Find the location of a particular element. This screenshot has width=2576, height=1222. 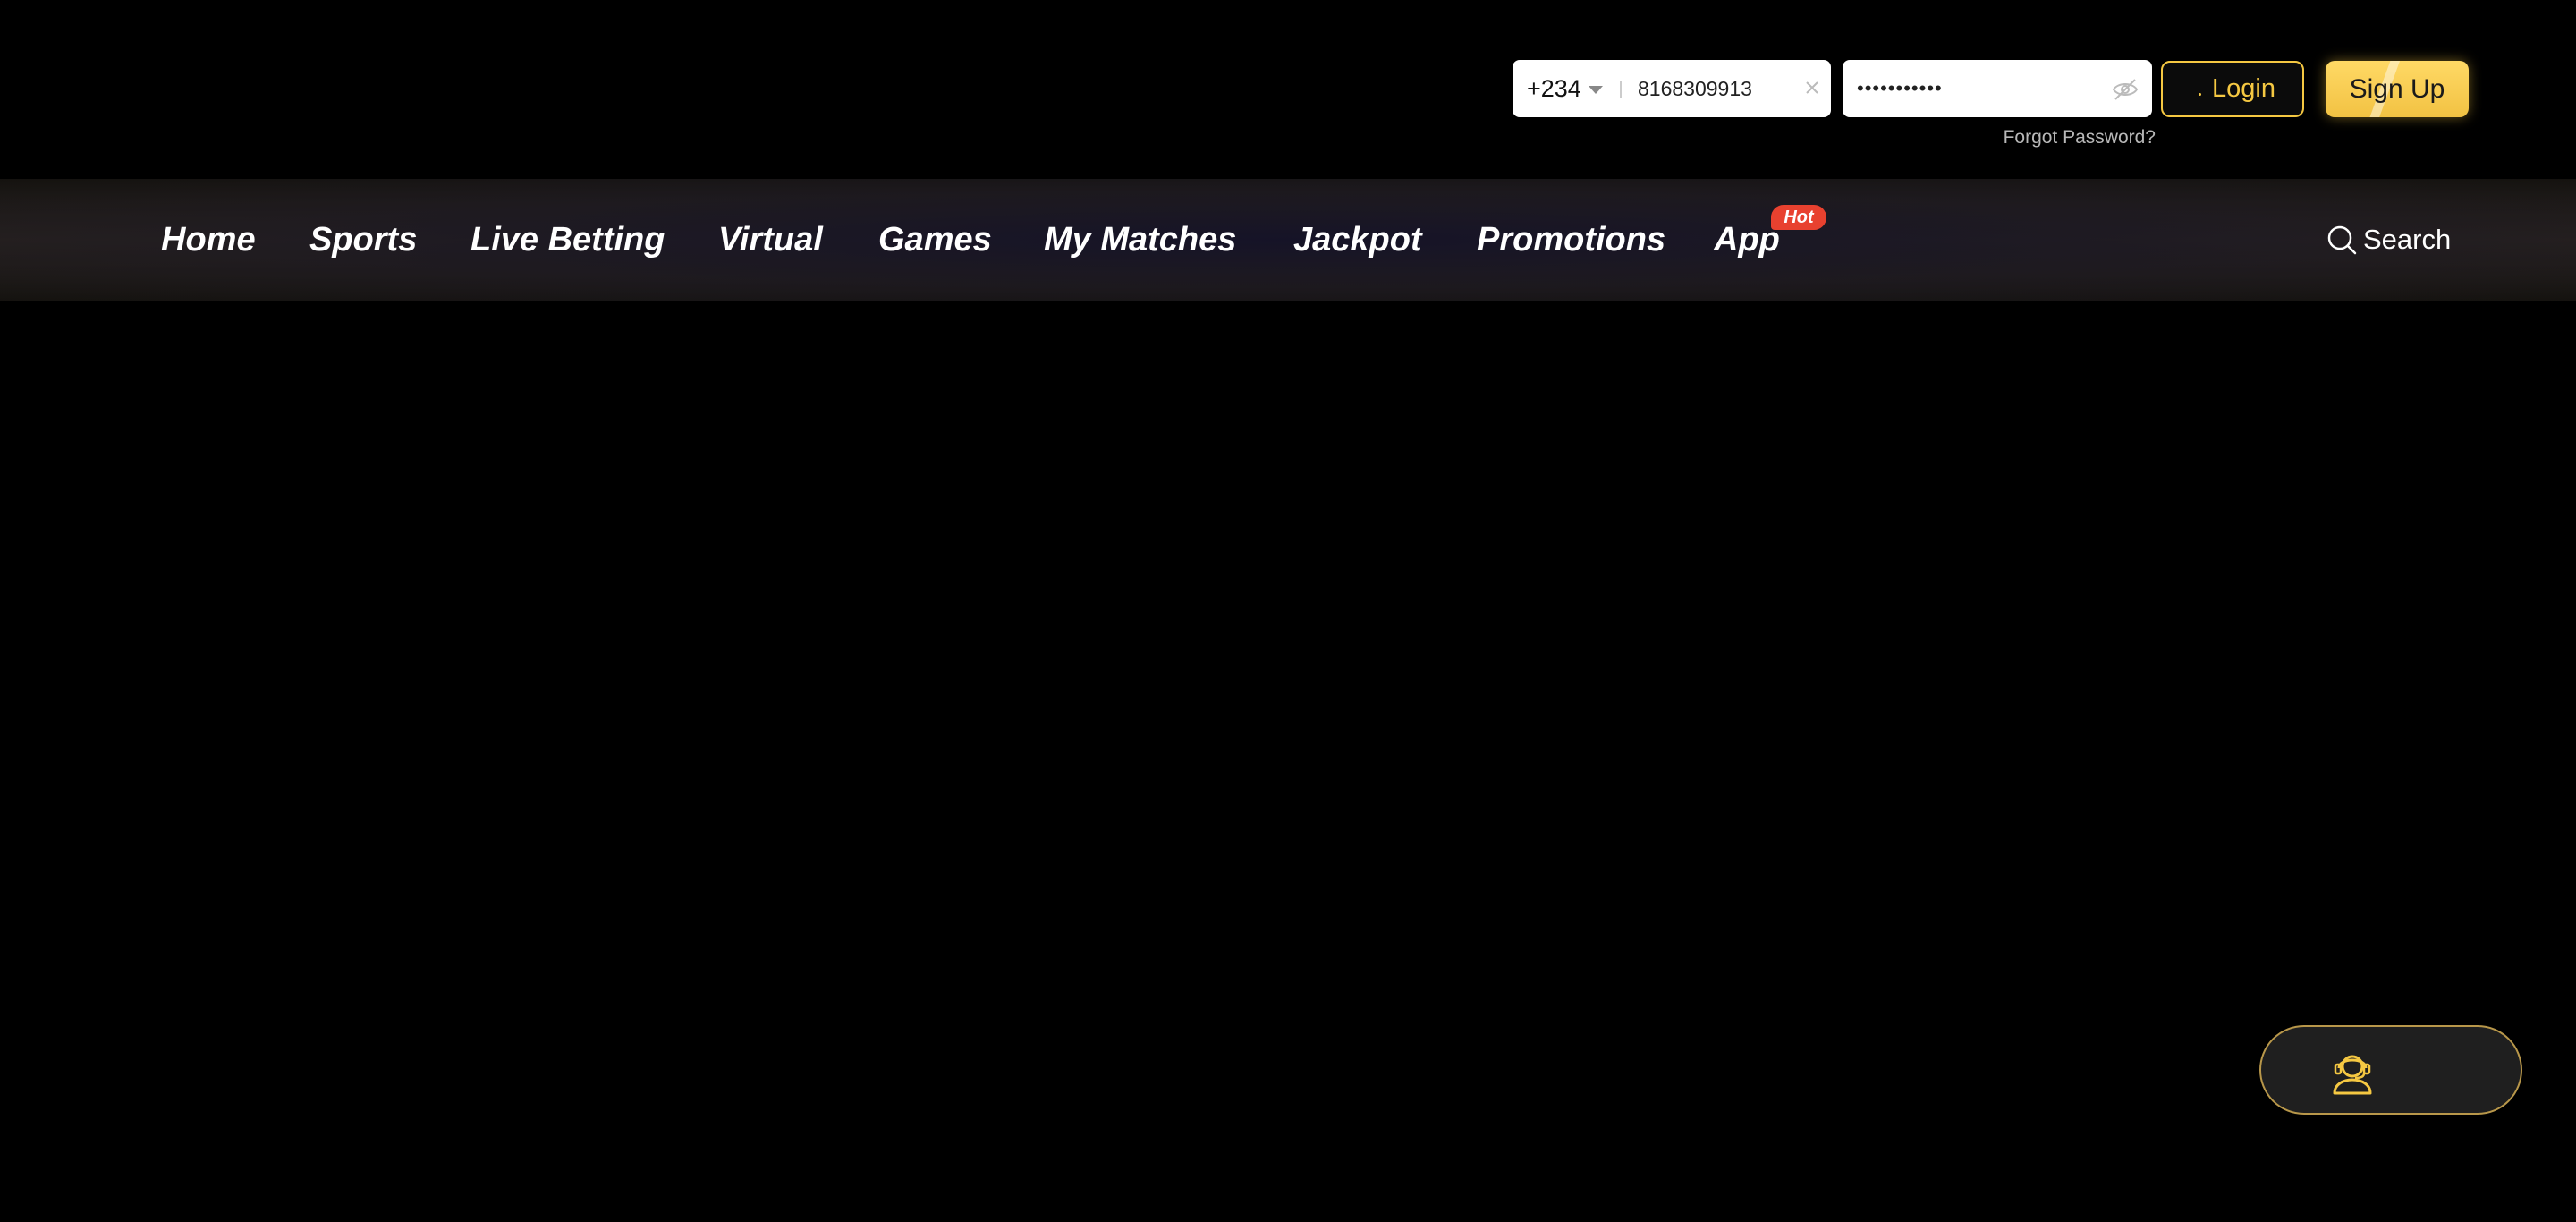

divider is located at coordinates (1621, 89).